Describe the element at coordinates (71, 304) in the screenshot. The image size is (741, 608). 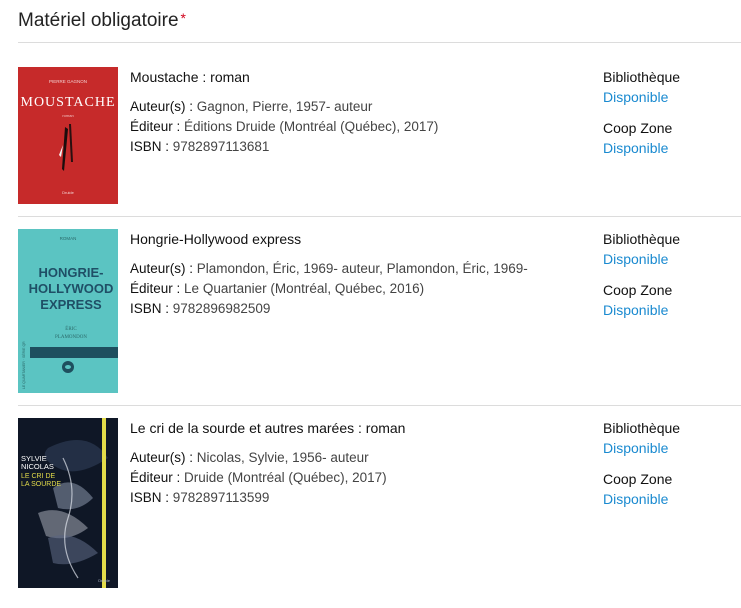
I see `cover-title-line: EXPRESS` at that location.